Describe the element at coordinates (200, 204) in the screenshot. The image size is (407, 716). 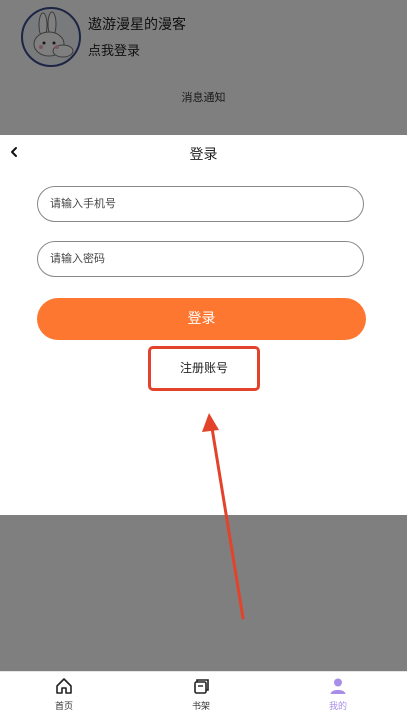
I see `phone-input` at that location.